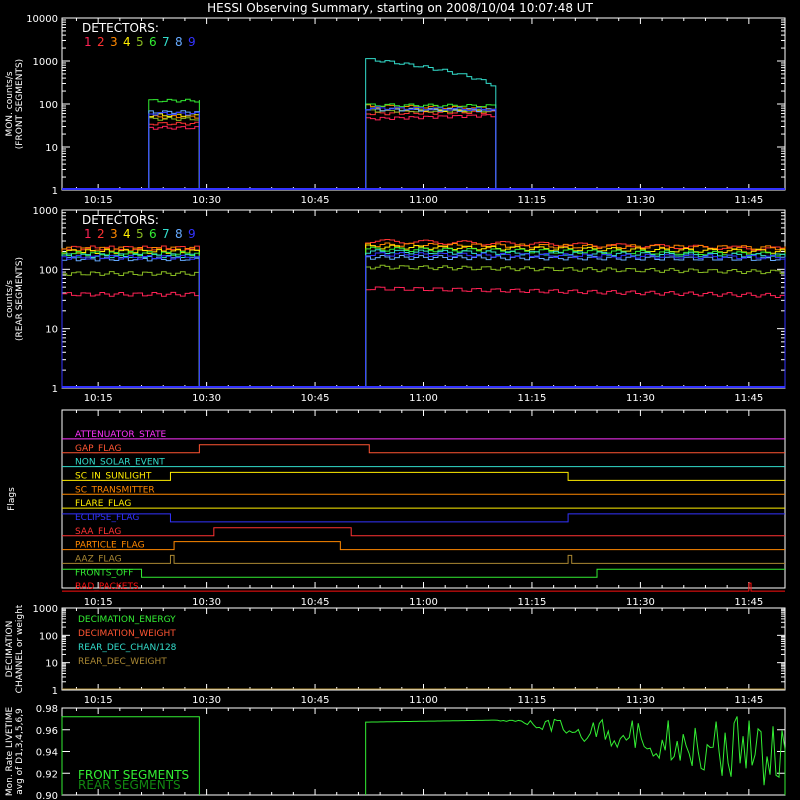  I want to click on front-series-det5, so click(431, 149).